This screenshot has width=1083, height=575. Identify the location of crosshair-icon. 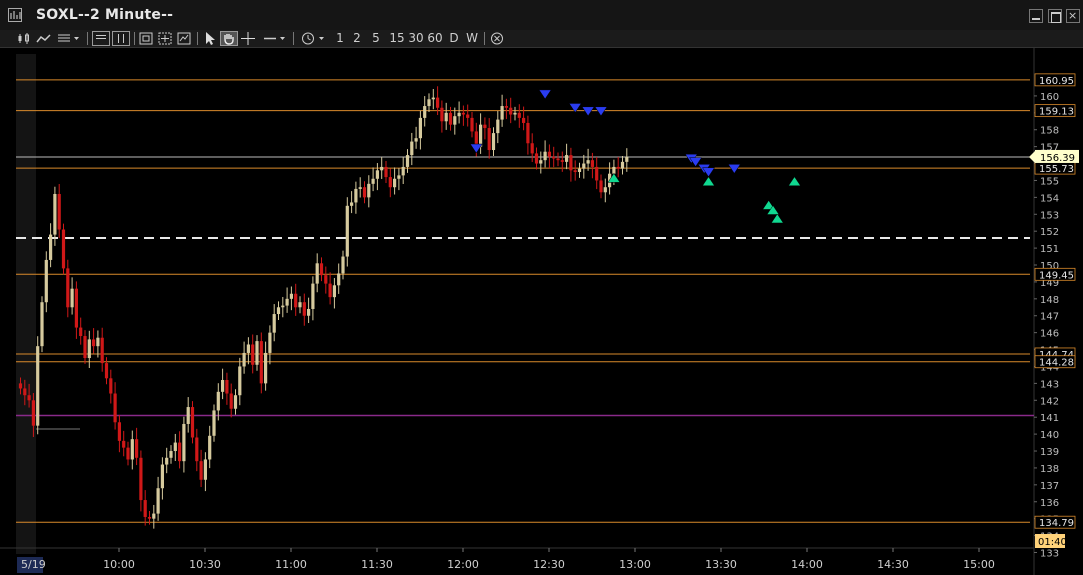
(248, 38).